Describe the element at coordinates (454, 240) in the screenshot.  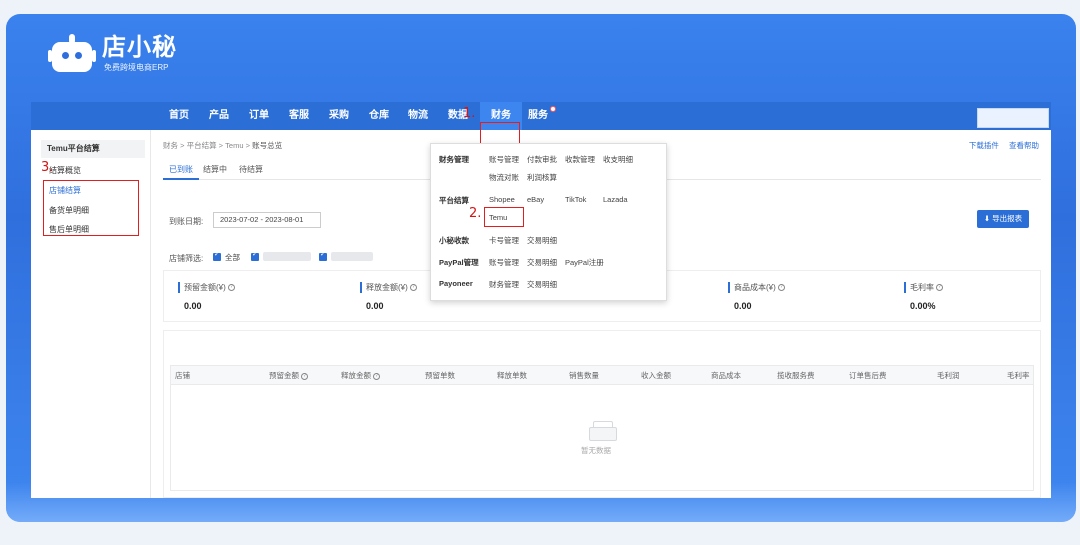
I see `menu-group-xiaomi-collection: 小秘收款` at that location.